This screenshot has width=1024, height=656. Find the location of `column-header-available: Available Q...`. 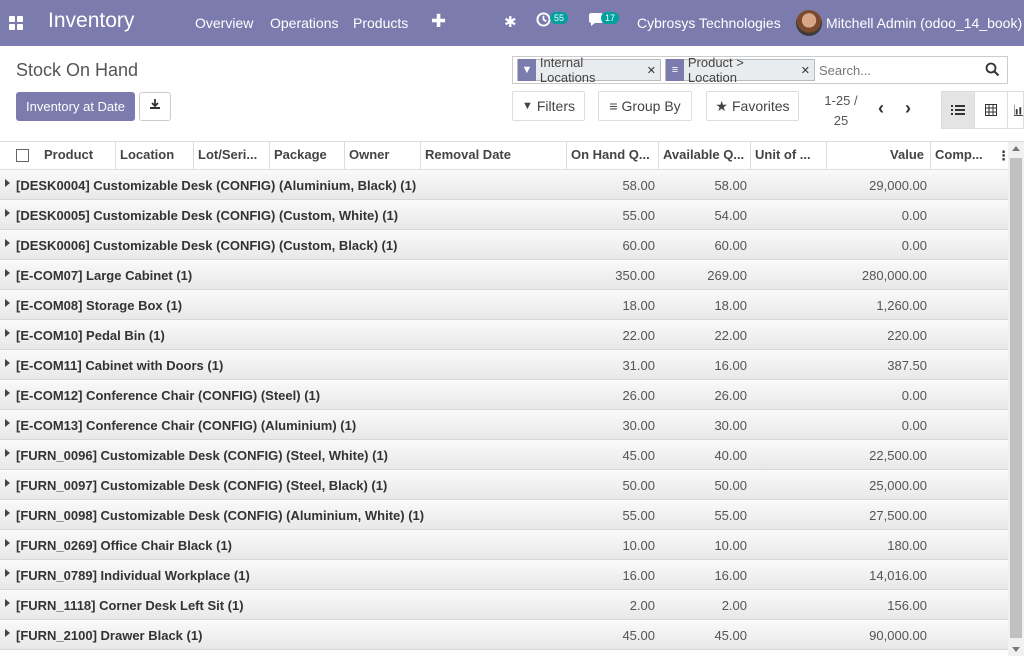

column-header-available: Available Q... is located at coordinates (705, 156).